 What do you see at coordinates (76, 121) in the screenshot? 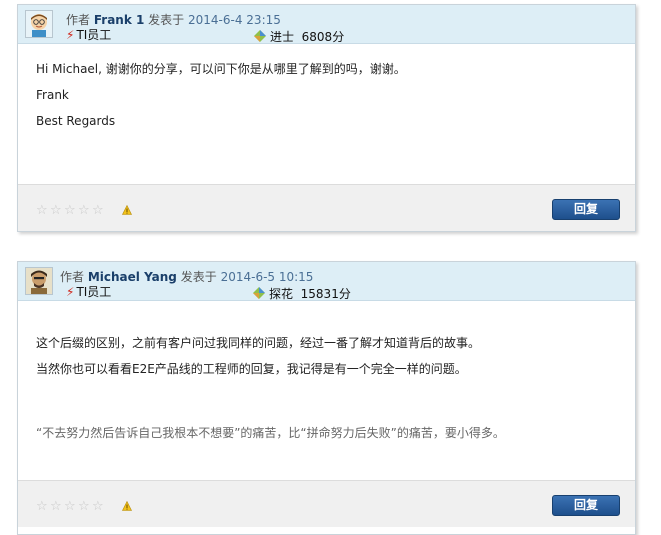
I see `post-text-line: Best Regards` at bounding box center [76, 121].